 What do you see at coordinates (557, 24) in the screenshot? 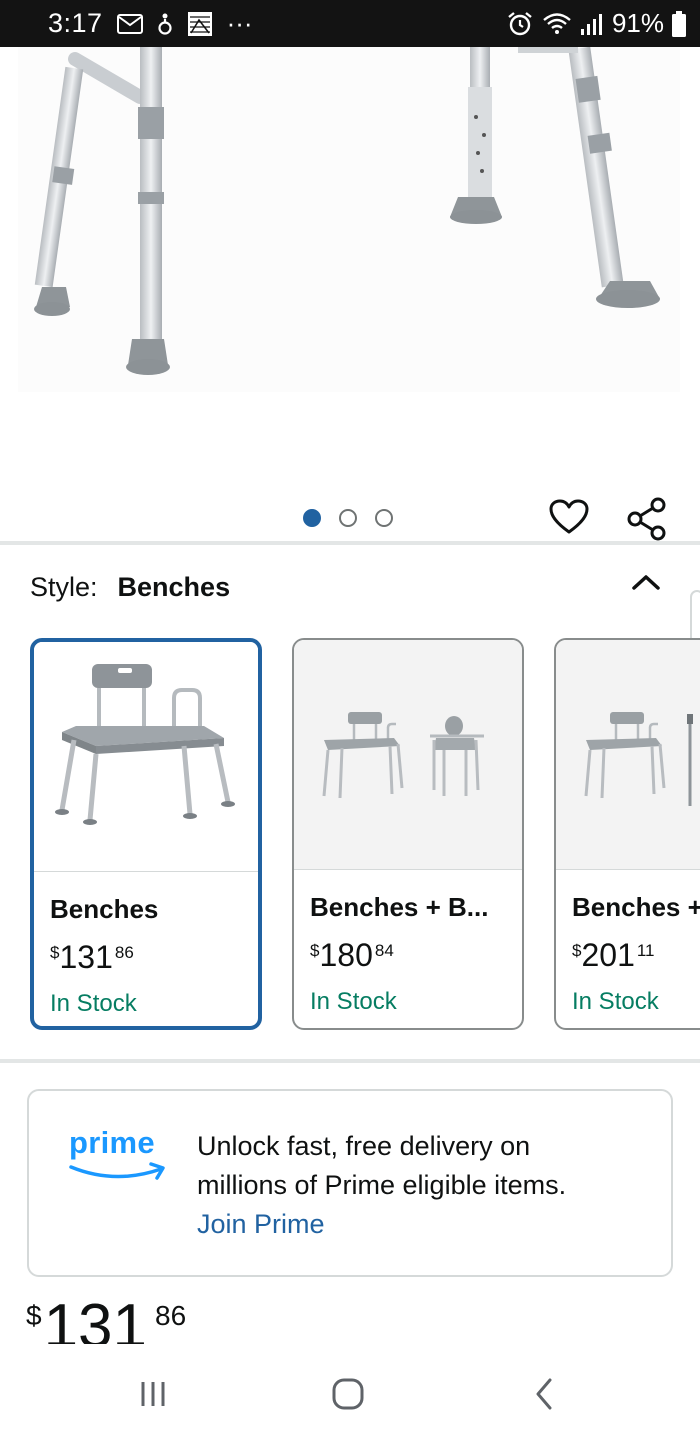
I see `wifi-icon` at bounding box center [557, 24].